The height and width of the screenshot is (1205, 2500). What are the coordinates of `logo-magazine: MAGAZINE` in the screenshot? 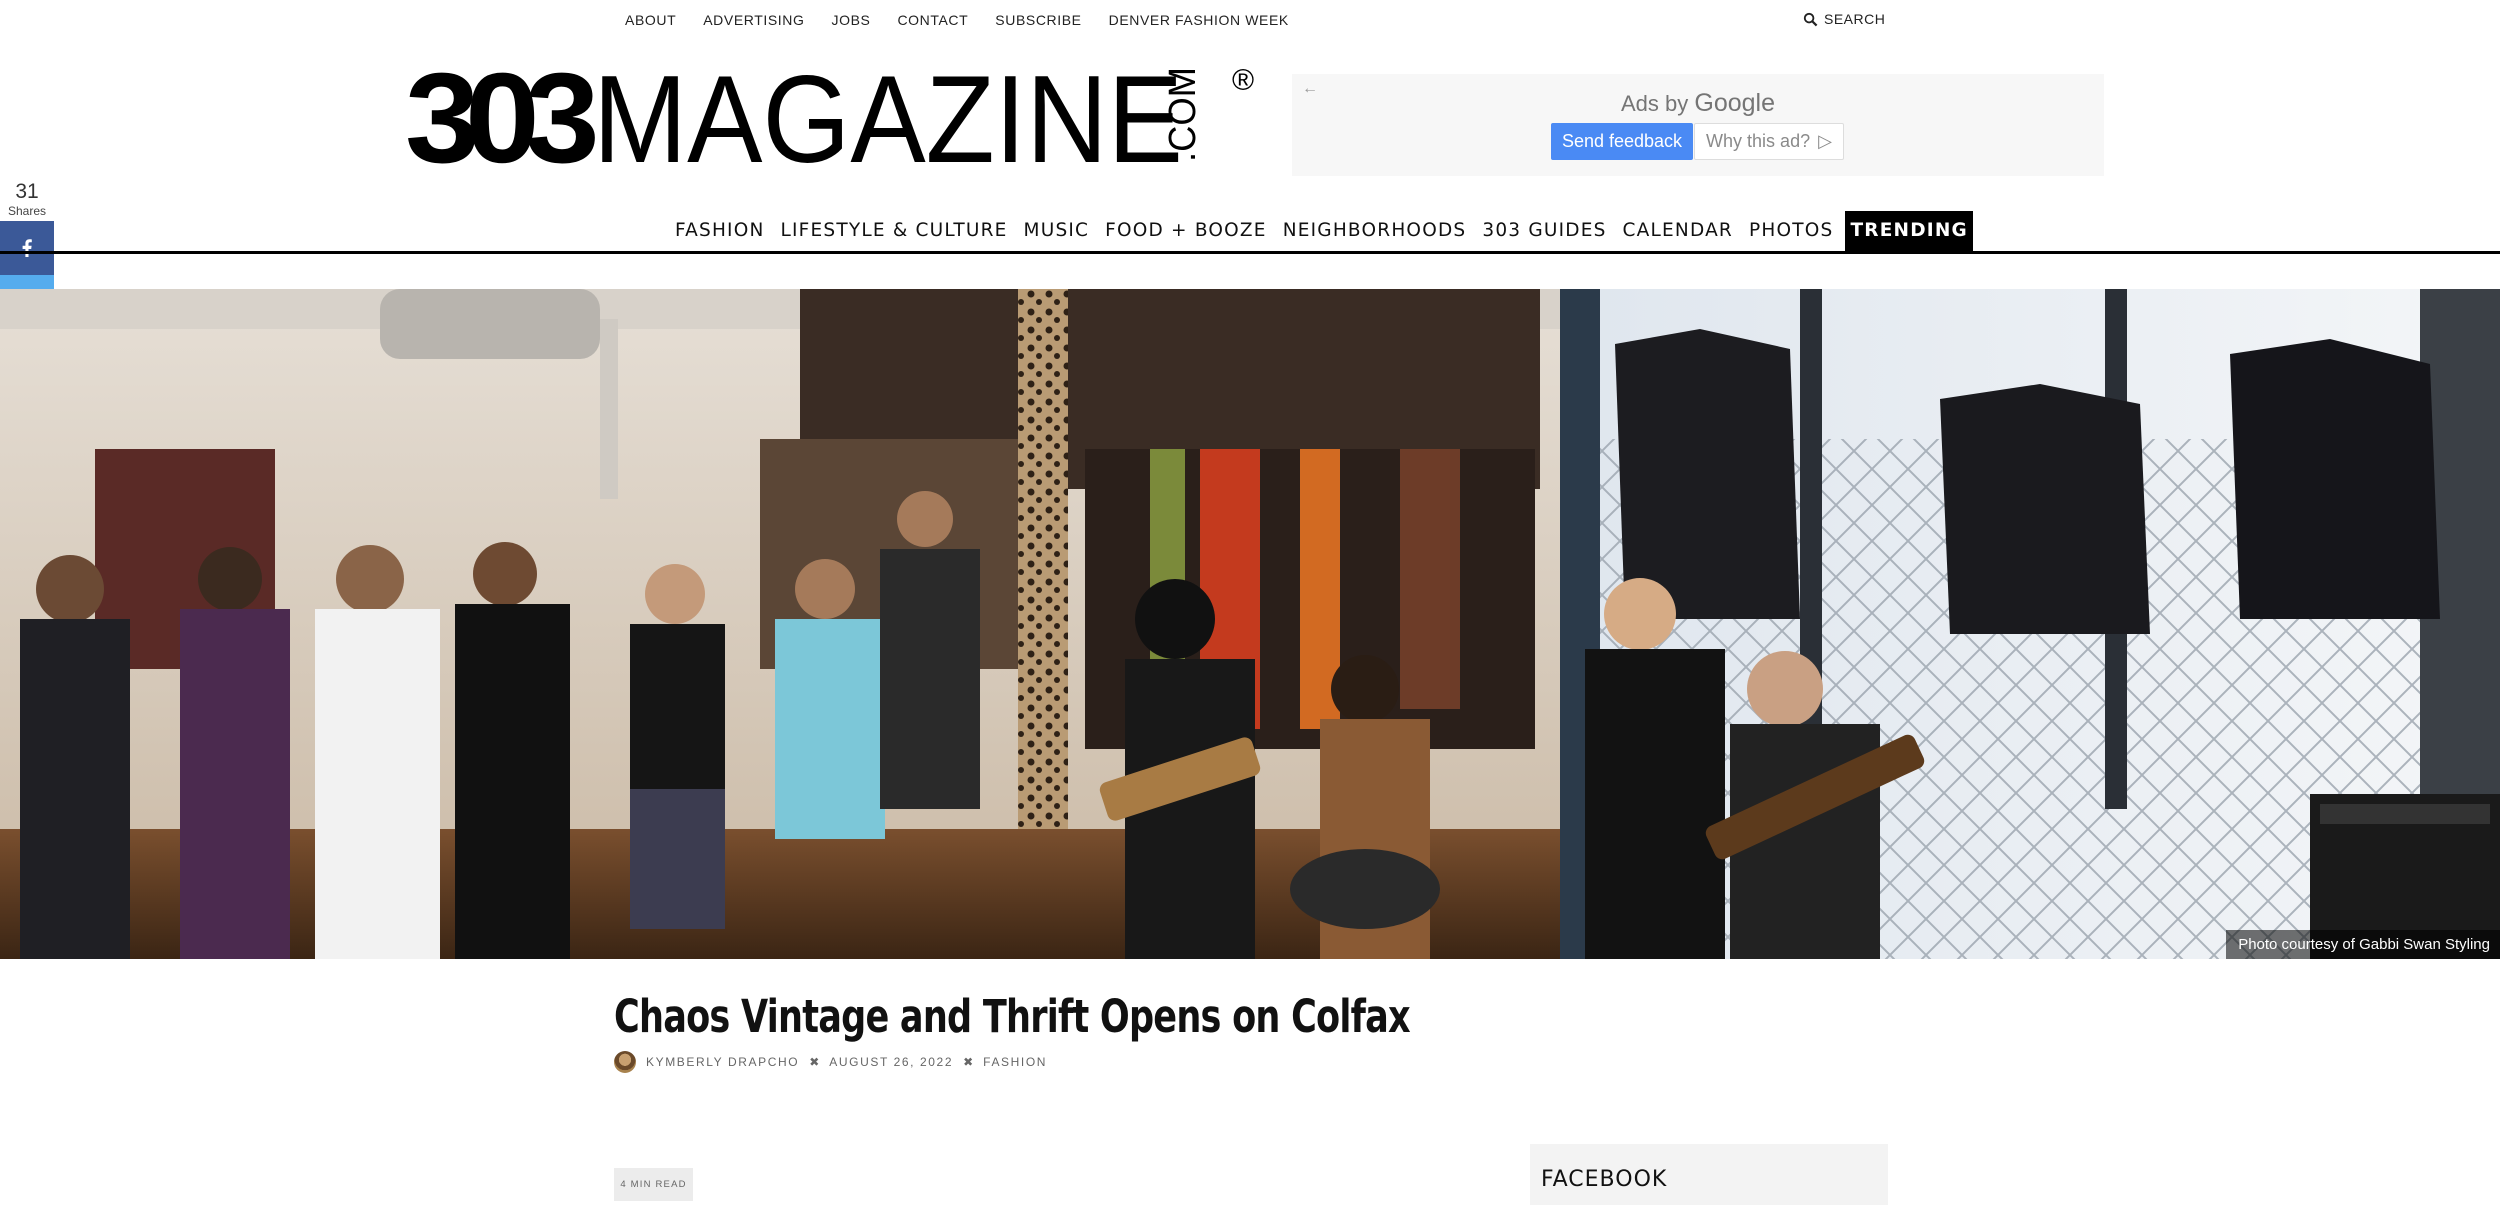 It's located at (888, 117).